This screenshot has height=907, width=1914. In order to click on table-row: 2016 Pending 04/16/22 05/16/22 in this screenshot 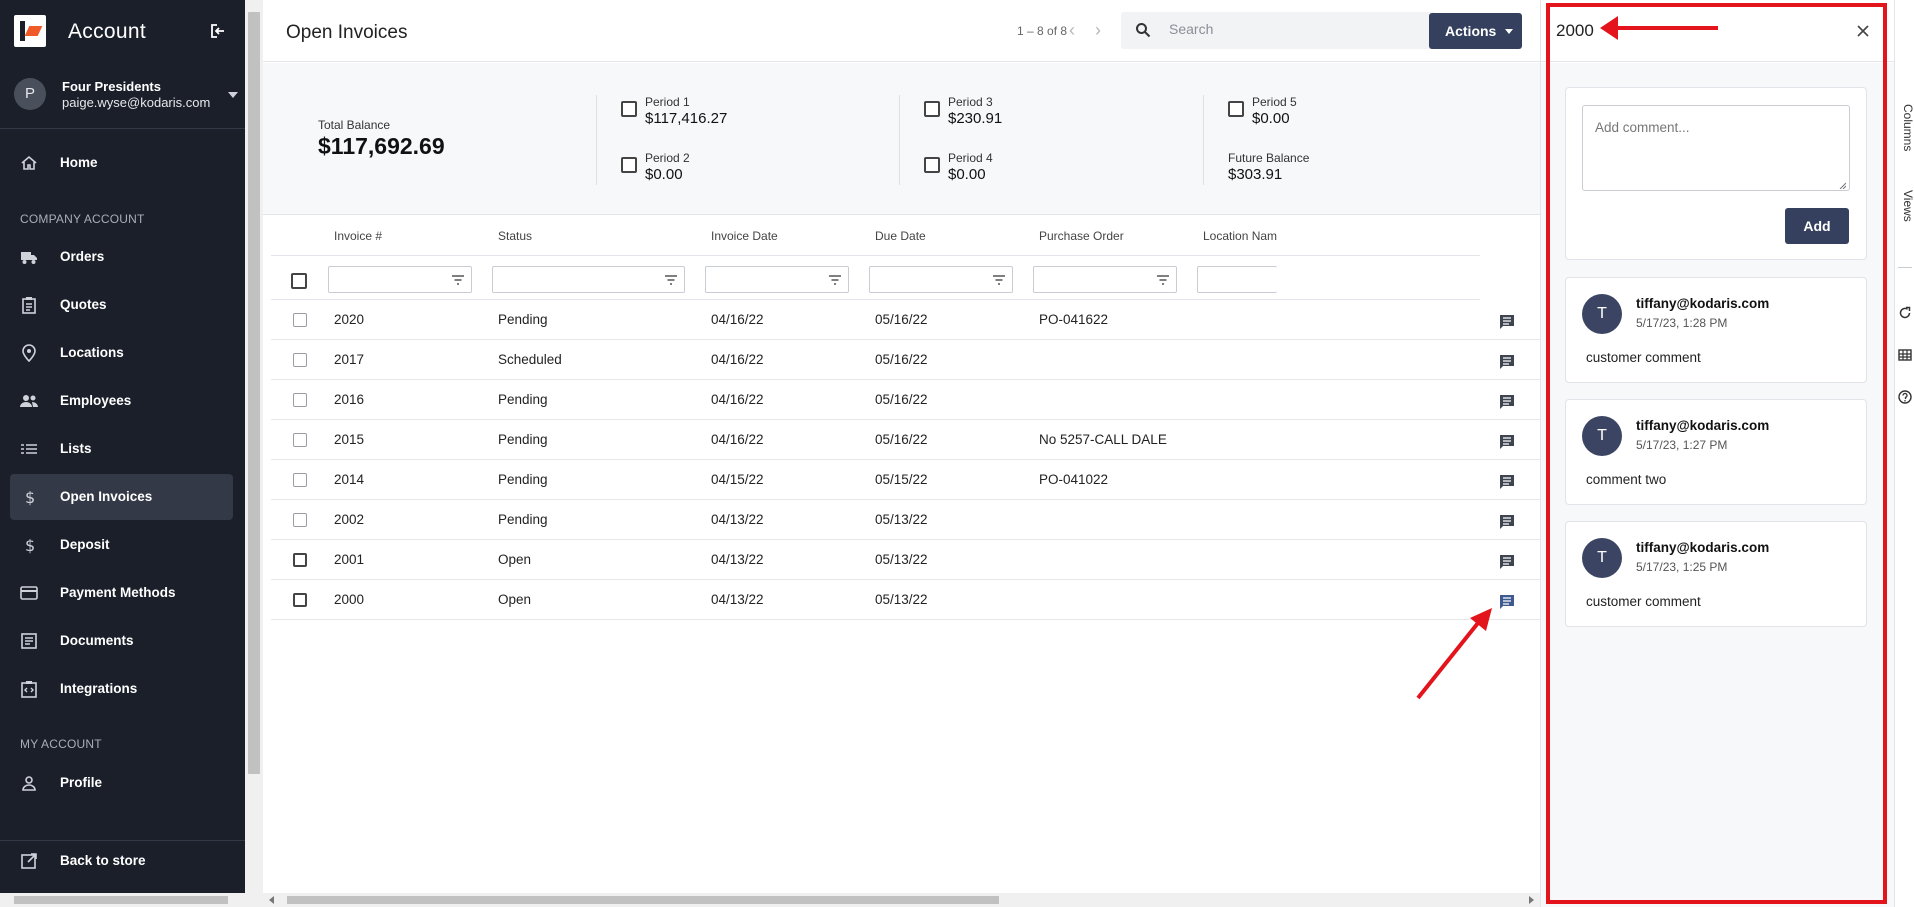, I will do `click(905, 400)`.